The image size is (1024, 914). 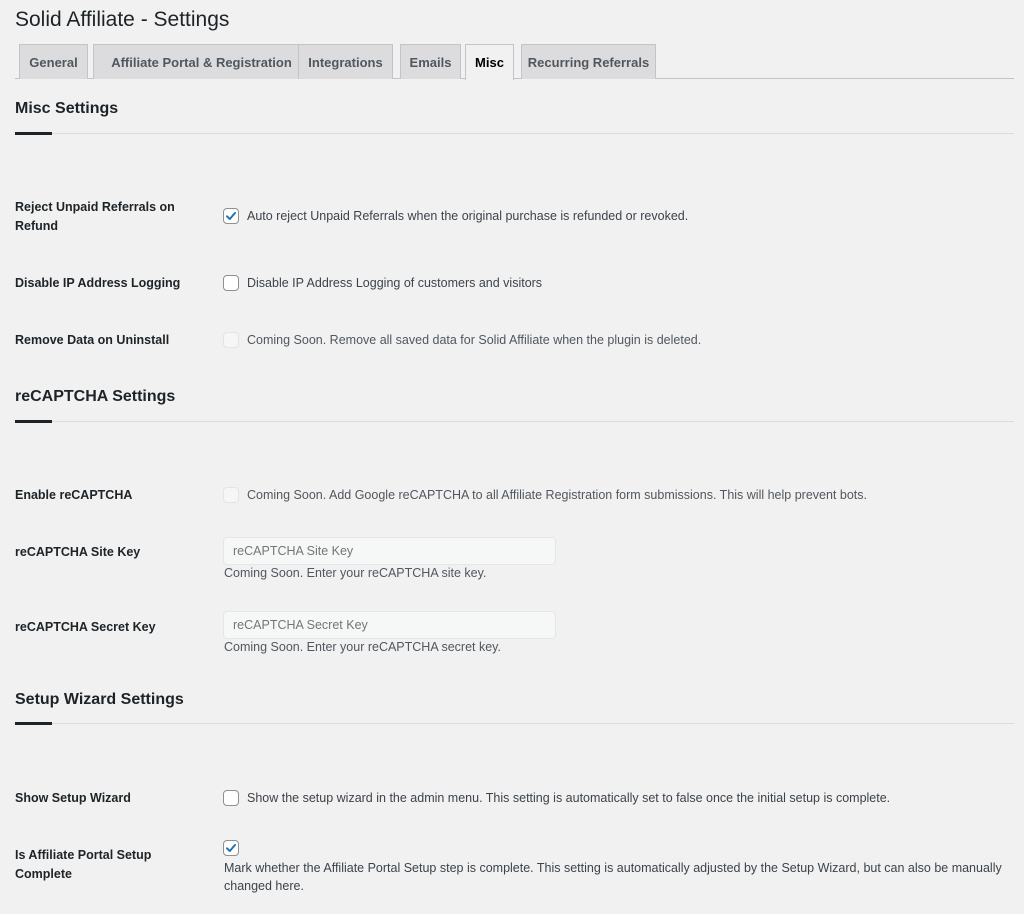 I want to click on show-setup-wizard-checkbox, so click(x=231, y=798).